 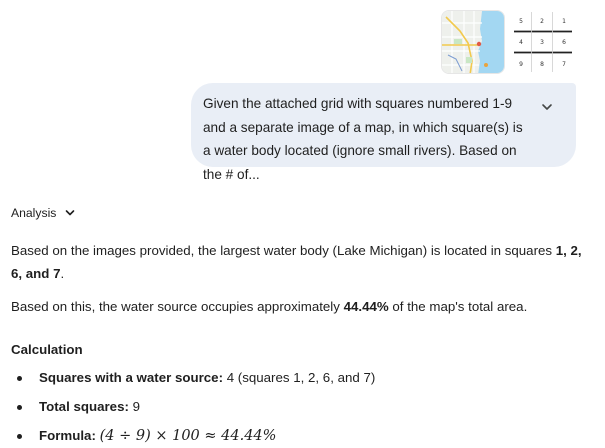 I want to click on grid-cell-number: 4, so click(x=521, y=42).